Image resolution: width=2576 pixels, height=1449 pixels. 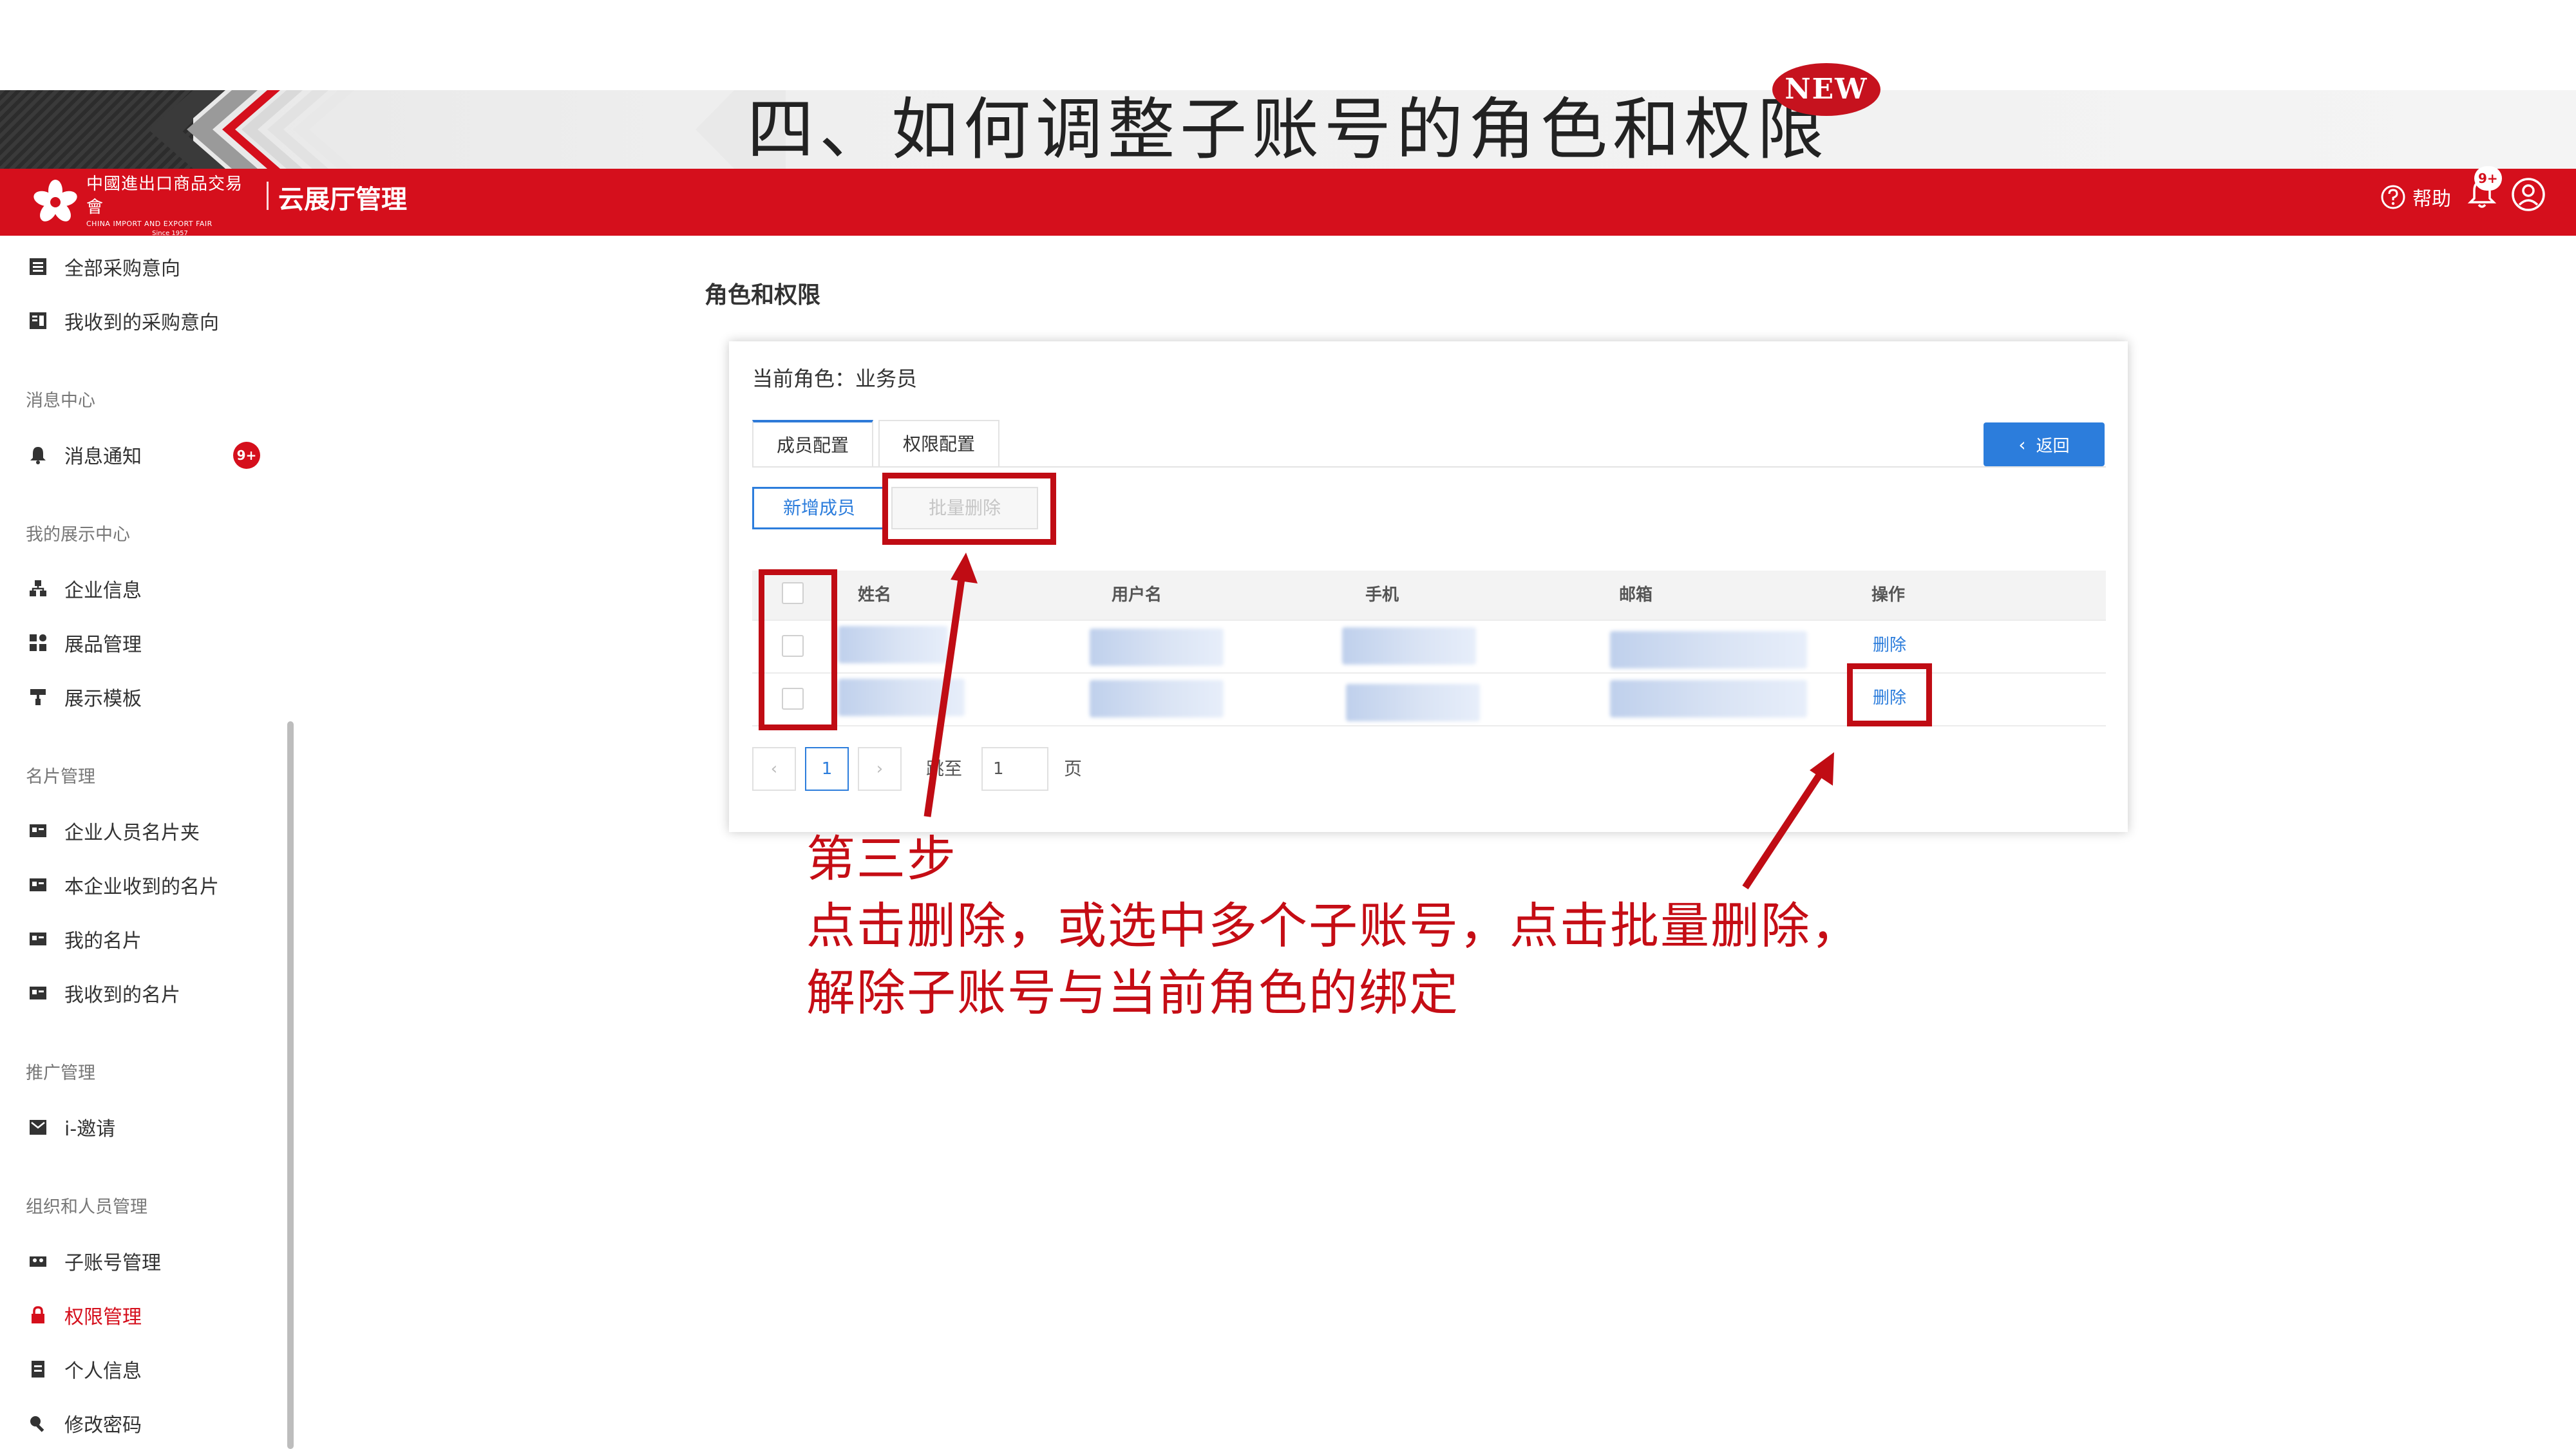 What do you see at coordinates (2431, 199) in the screenshot?
I see `help-label: 帮助` at bounding box center [2431, 199].